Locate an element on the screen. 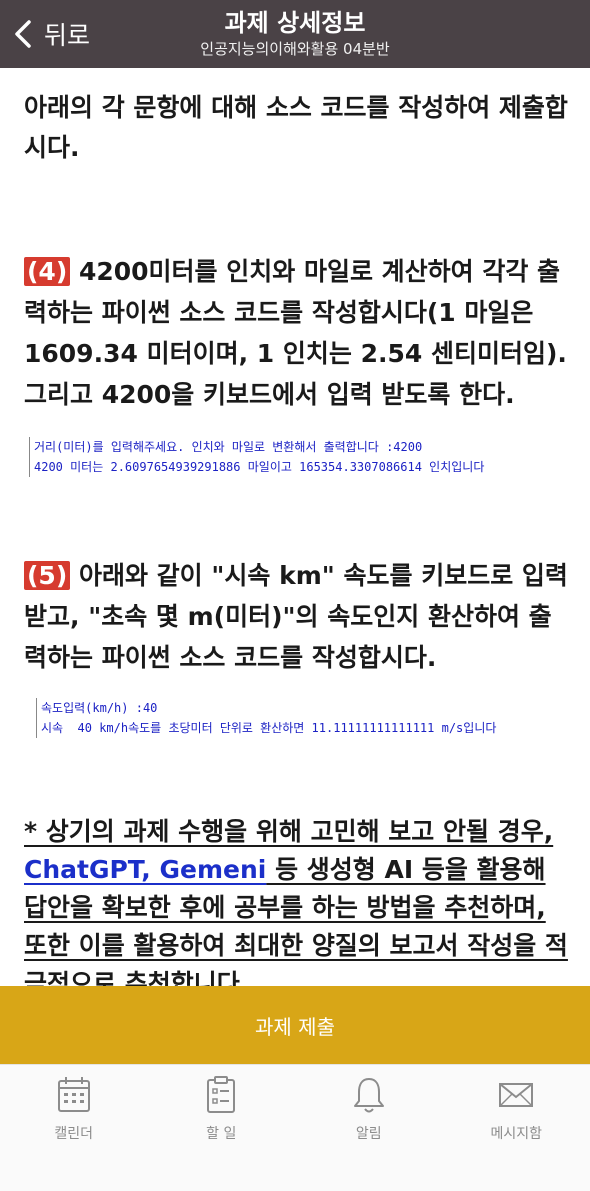  calendar-icon is located at coordinates (73, 1094).